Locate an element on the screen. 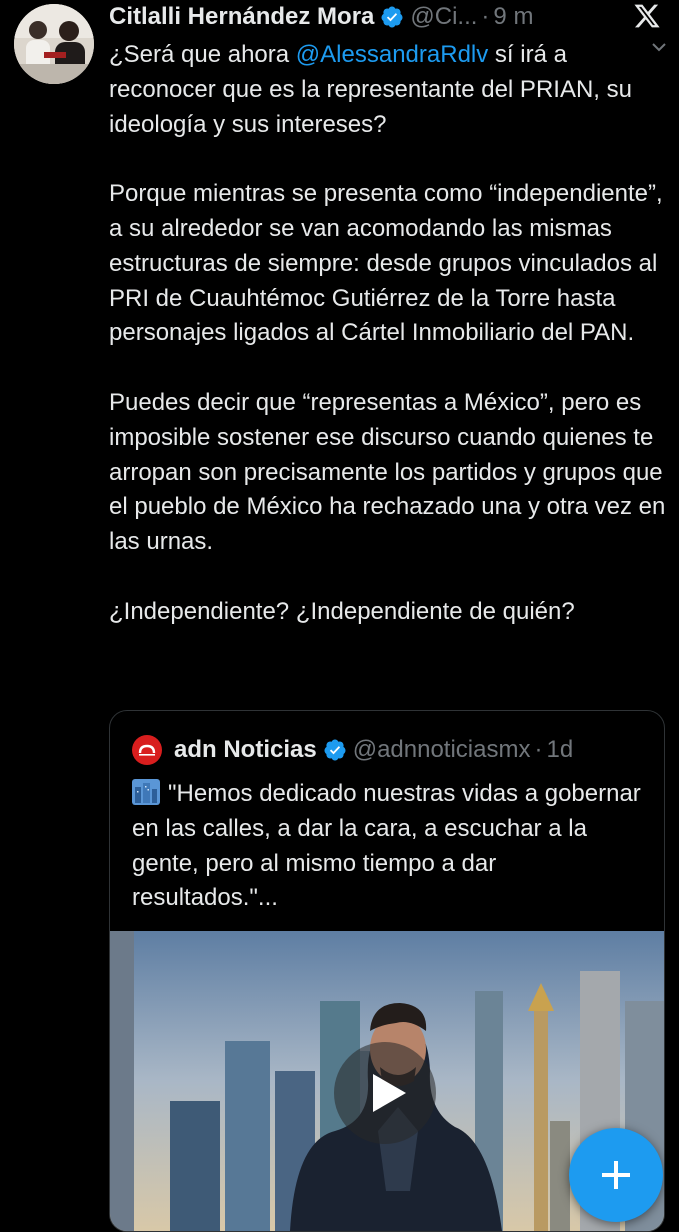 This screenshot has height=1232, width=679. author-name: Citlalli Hernández Mora is located at coordinates (241, 17).